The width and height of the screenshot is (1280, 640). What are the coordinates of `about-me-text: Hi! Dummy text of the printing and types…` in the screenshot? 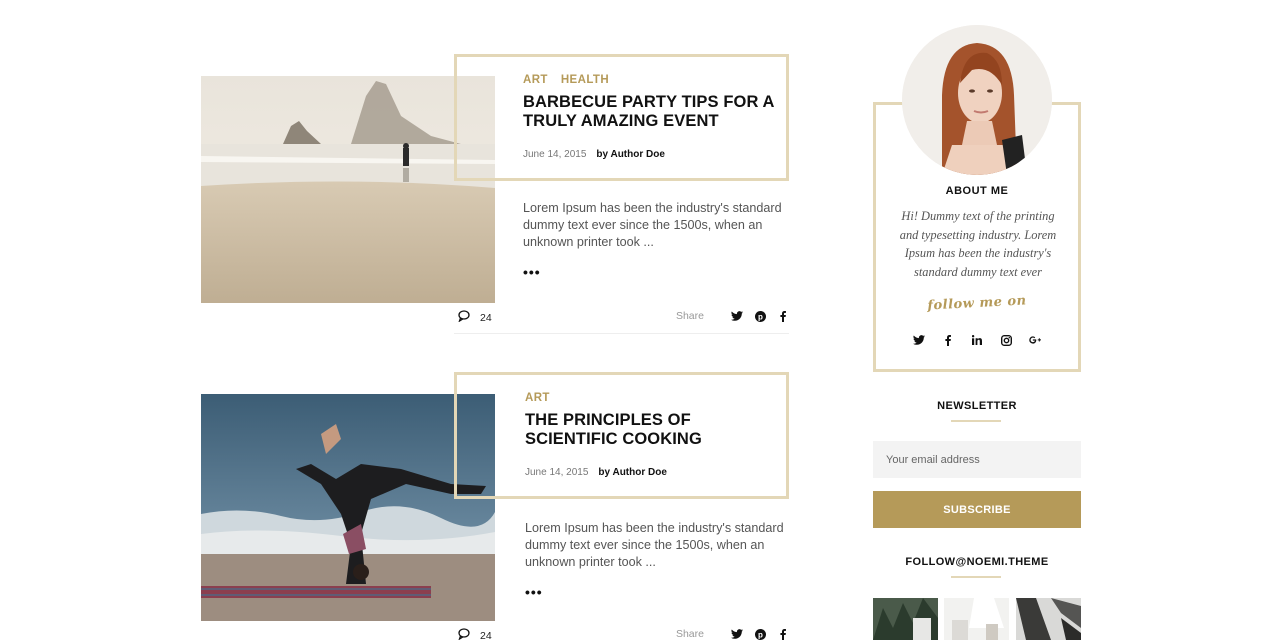 It's located at (978, 244).